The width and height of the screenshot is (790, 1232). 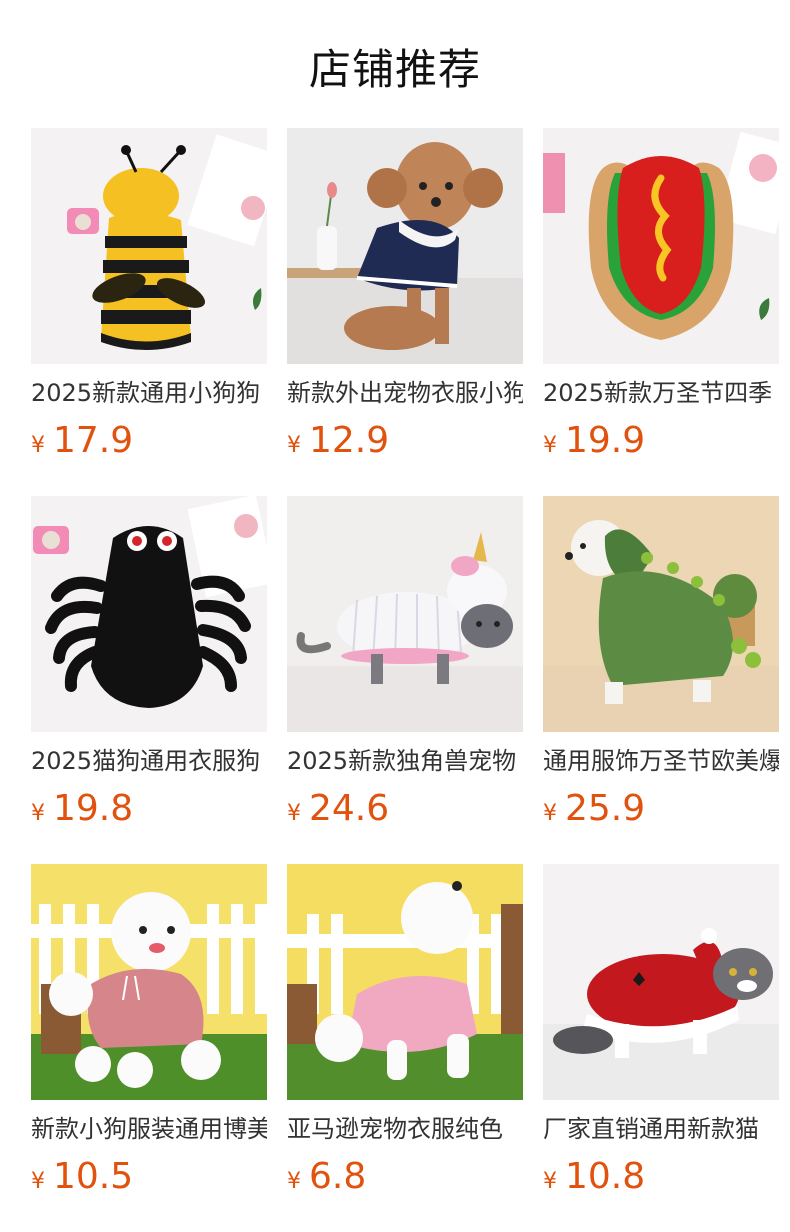 What do you see at coordinates (661, 393) in the screenshot?
I see `product-name: 2025新款万圣节四季` at bounding box center [661, 393].